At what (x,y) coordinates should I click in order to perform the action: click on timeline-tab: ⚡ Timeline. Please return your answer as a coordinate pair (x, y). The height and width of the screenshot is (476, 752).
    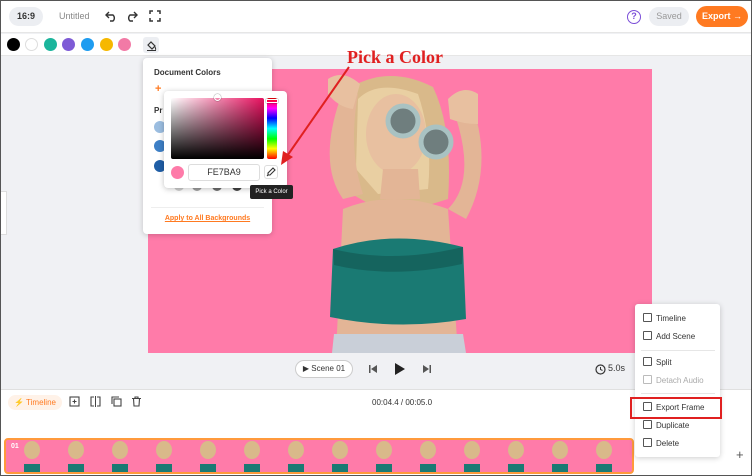
    Looking at the image, I should click on (35, 402).